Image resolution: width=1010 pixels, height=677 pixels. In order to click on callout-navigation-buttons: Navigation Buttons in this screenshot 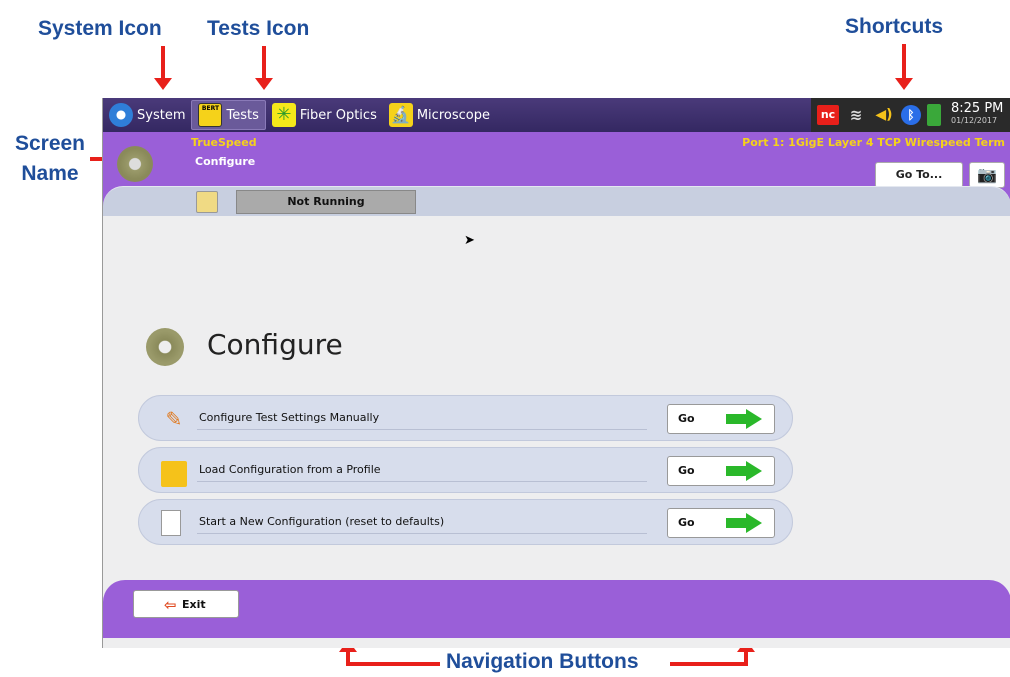, I will do `click(542, 661)`.